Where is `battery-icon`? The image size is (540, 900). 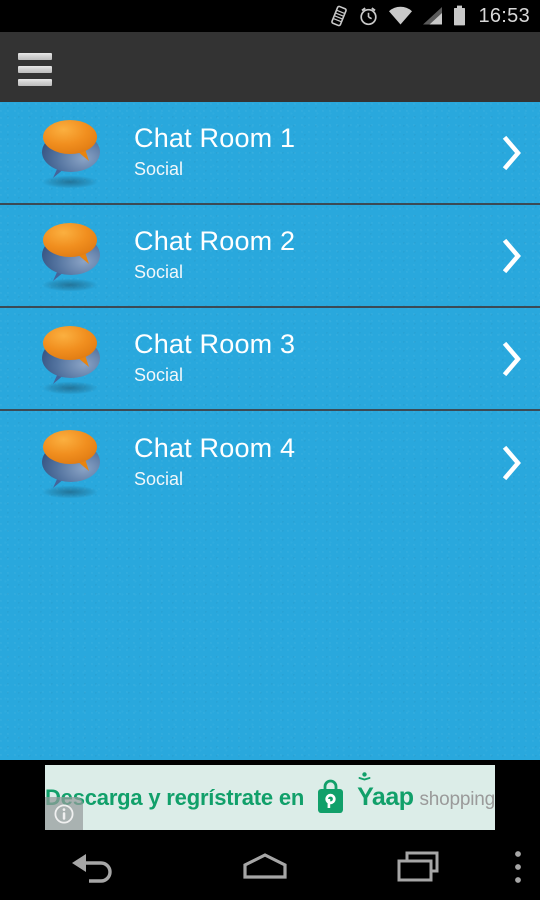
battery-icon is located at coordinates (460, 15).